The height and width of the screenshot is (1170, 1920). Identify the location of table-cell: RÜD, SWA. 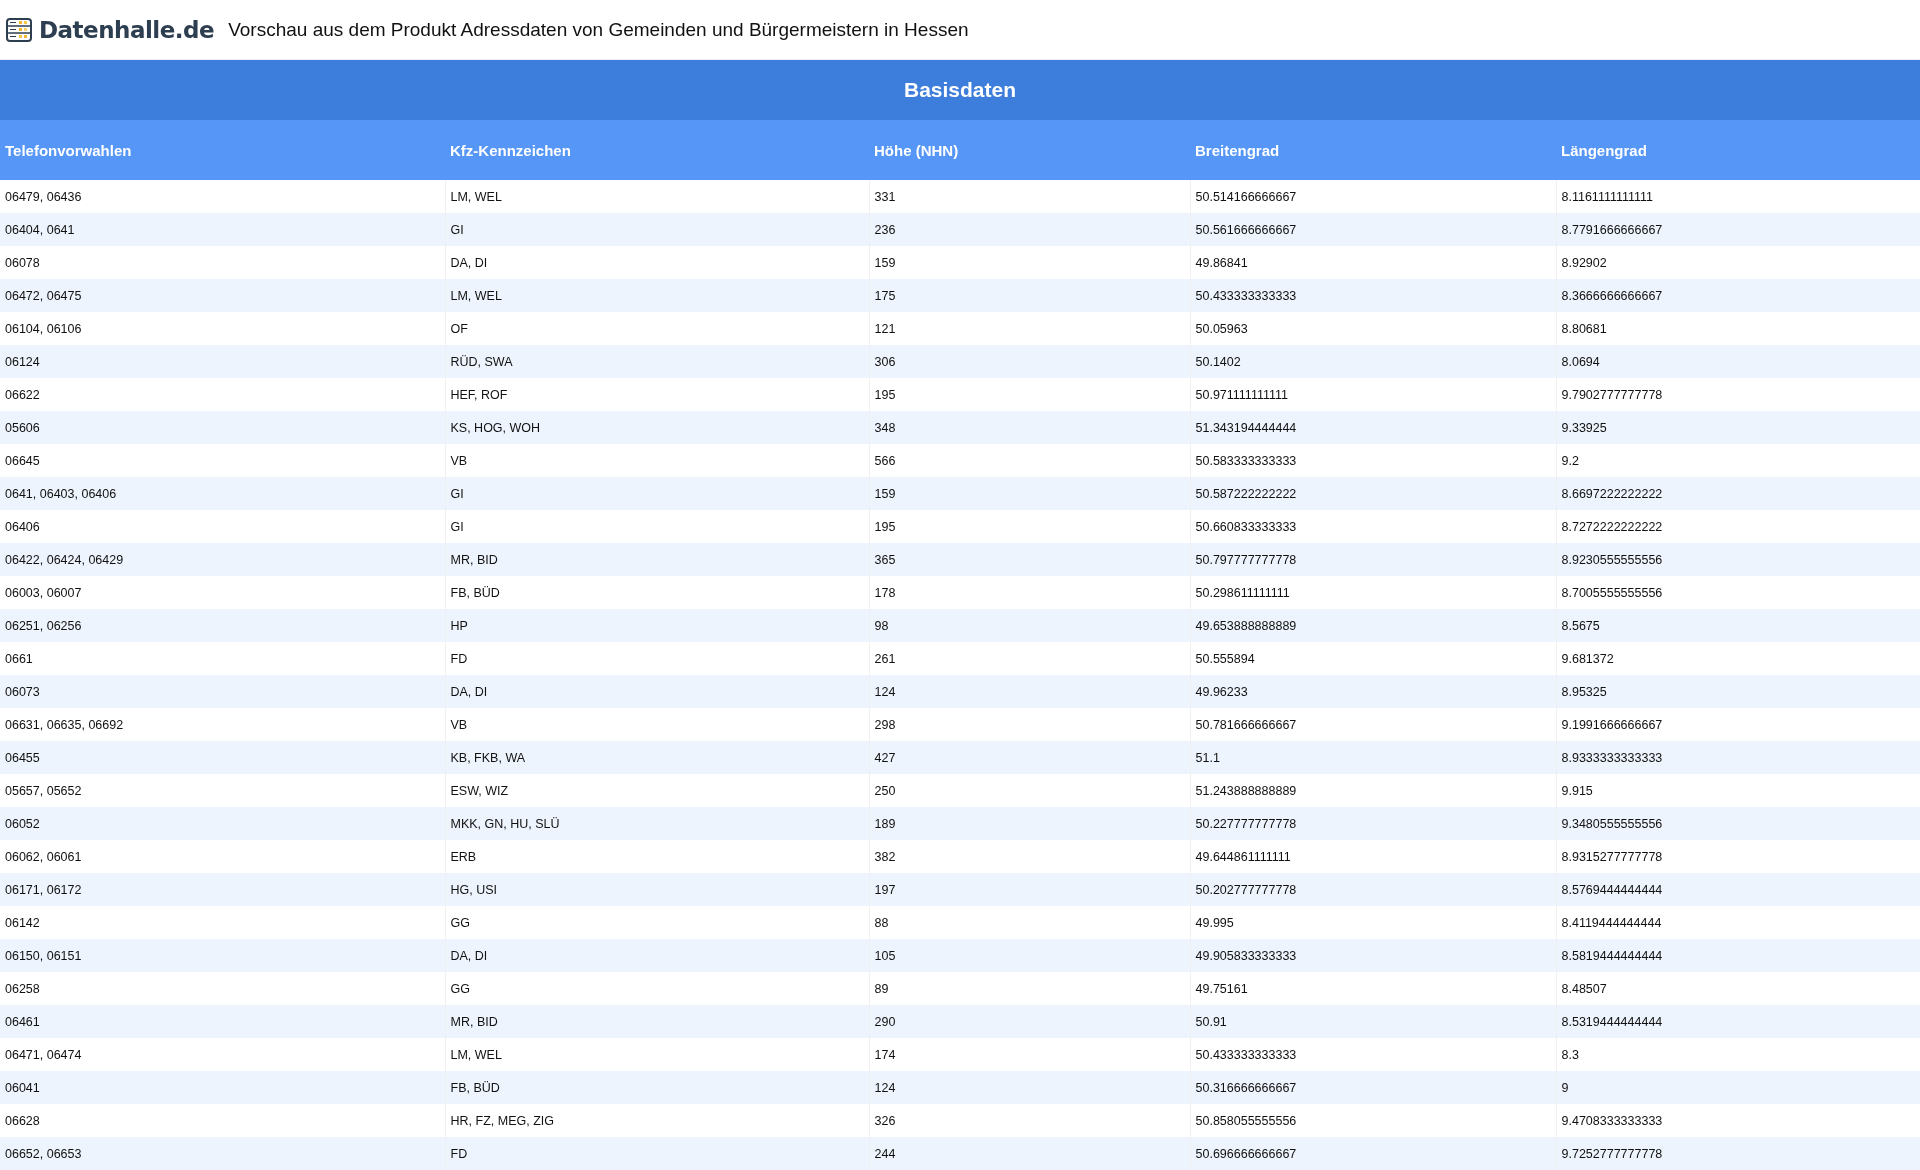
(657, 361).